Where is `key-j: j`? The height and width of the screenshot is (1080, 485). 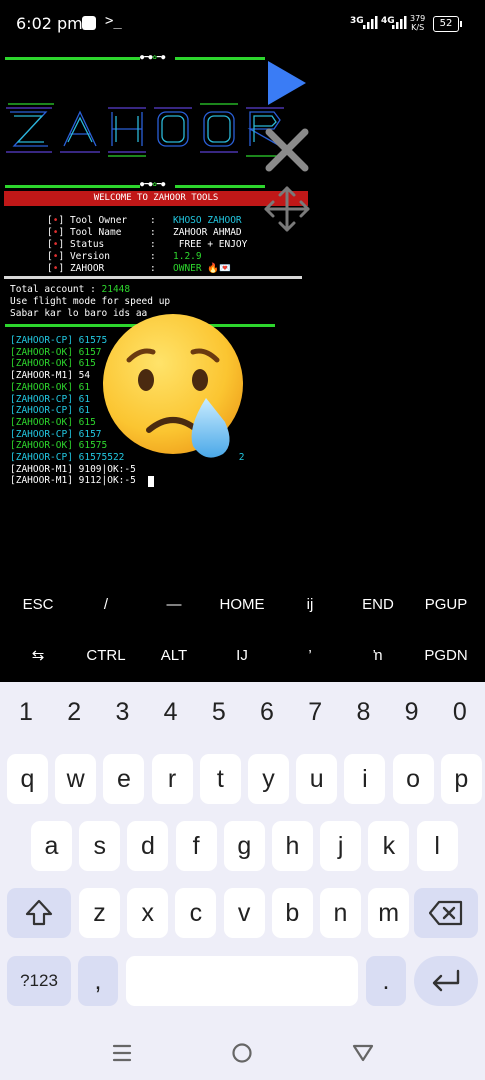
key-j: j is located at coordinates (341, 846).